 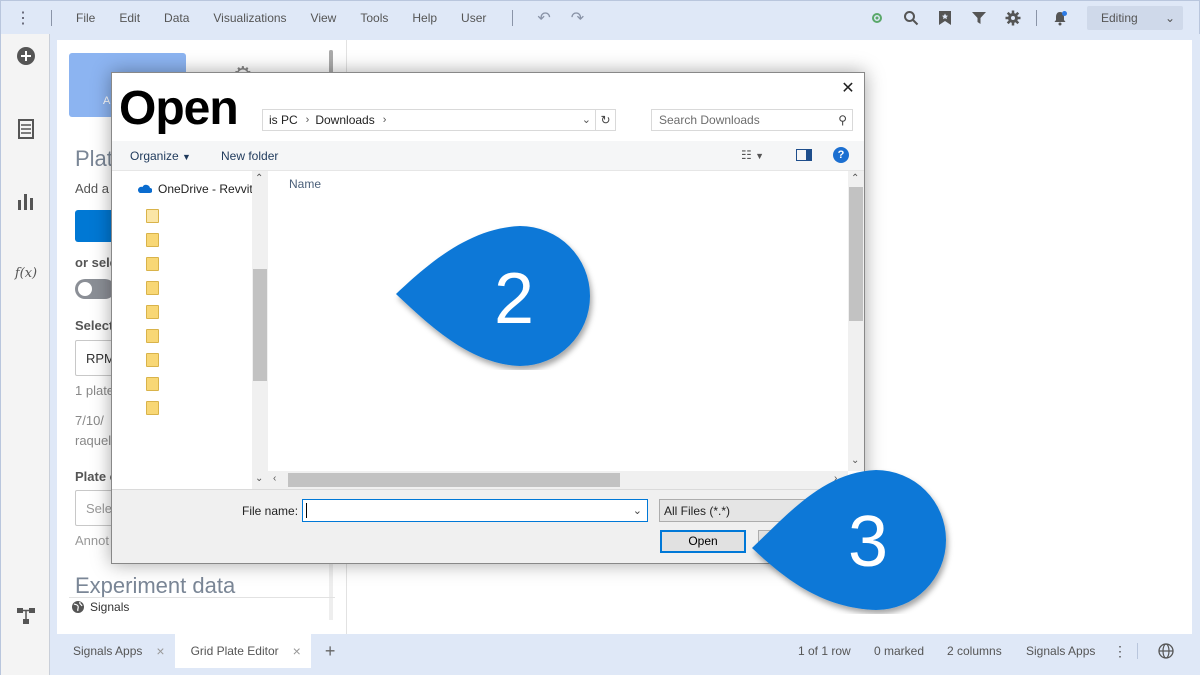 I want to click on status-columns: 2 columns, so click(x=974, y=651).